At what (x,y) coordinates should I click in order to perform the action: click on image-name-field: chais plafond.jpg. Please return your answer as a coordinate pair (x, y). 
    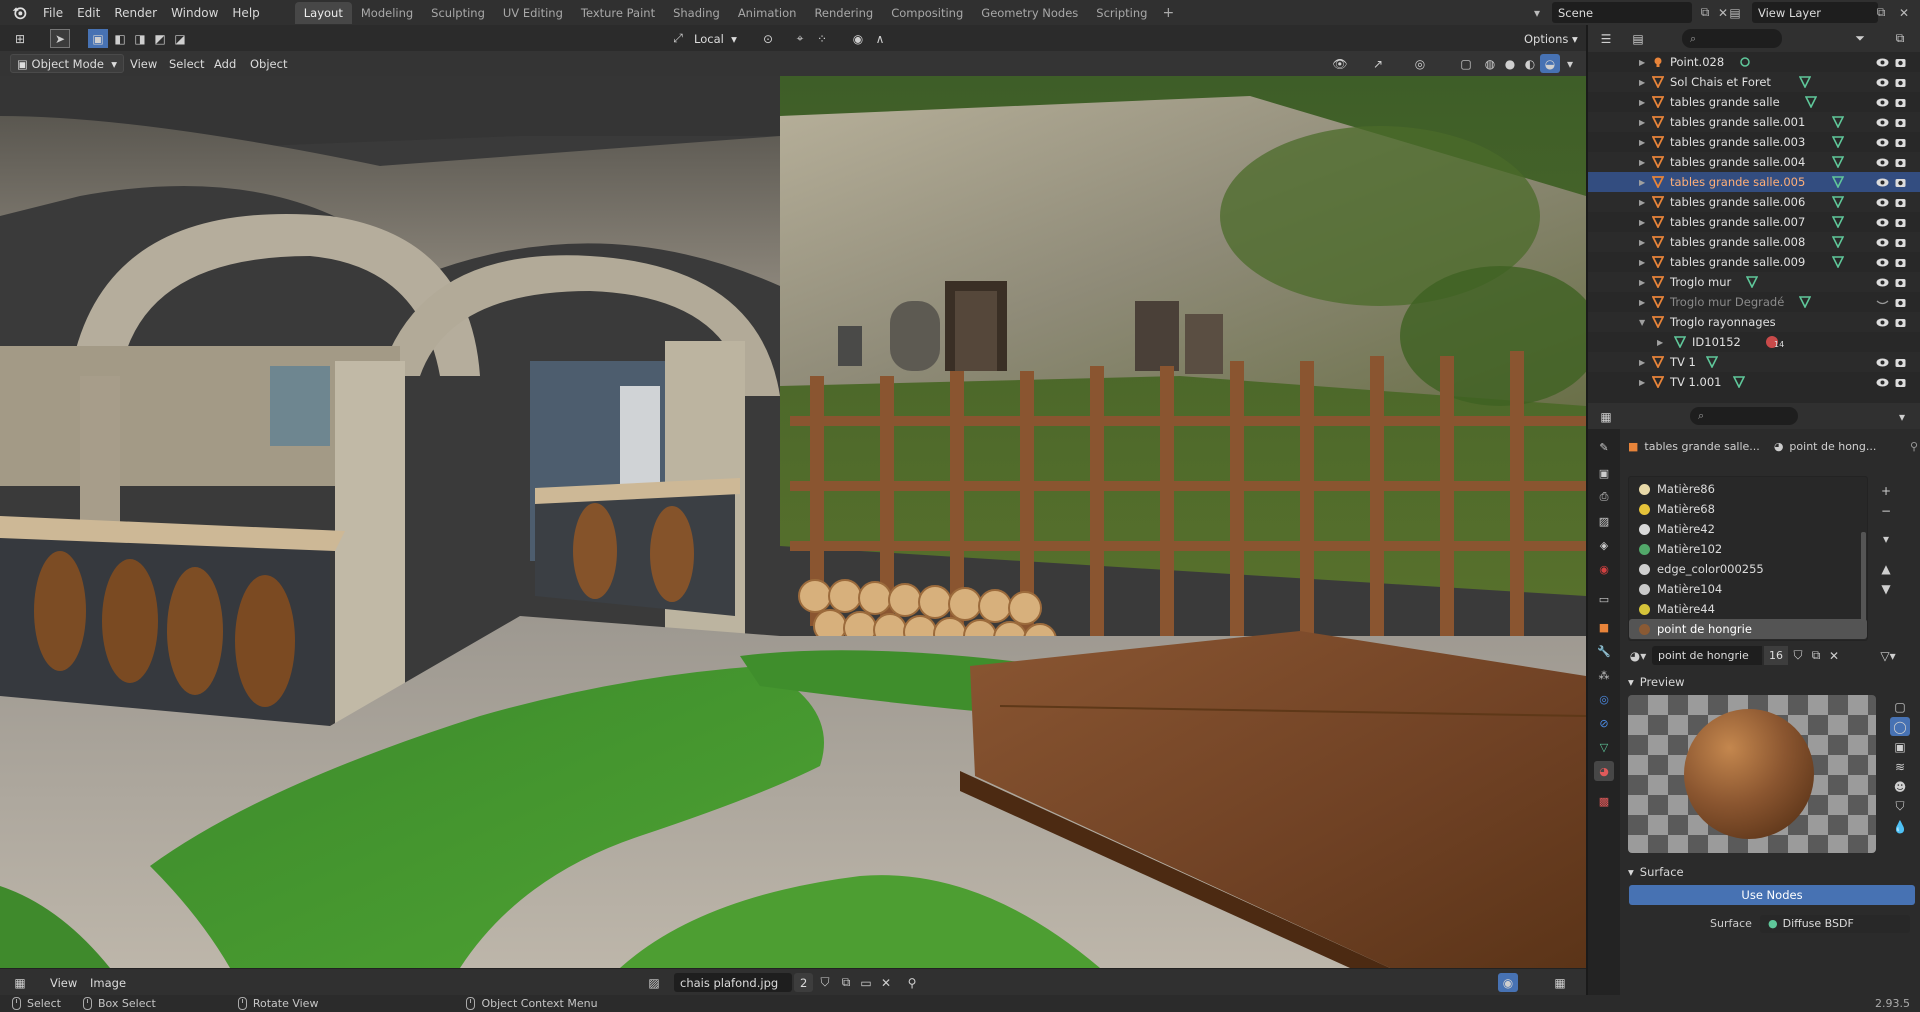
    Looking at the image, I should click on (733, 982).